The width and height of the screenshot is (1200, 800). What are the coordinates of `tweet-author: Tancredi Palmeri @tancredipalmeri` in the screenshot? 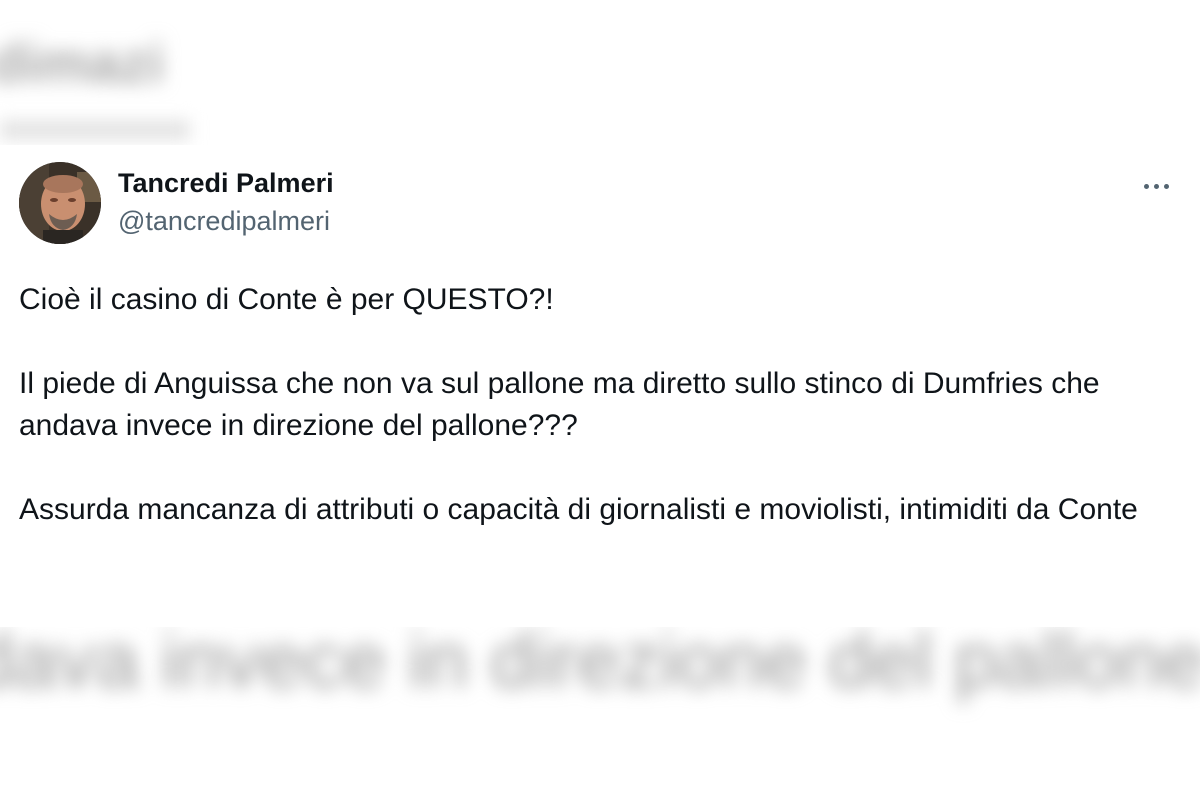 It's located at (226, 202).